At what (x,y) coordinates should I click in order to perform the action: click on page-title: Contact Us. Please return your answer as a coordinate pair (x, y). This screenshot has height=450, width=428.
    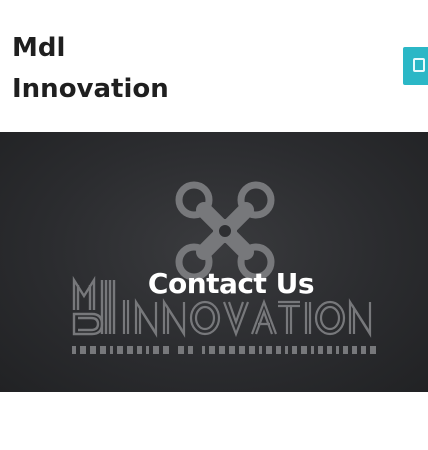
    Looking at the image, I should click on (231, 283).